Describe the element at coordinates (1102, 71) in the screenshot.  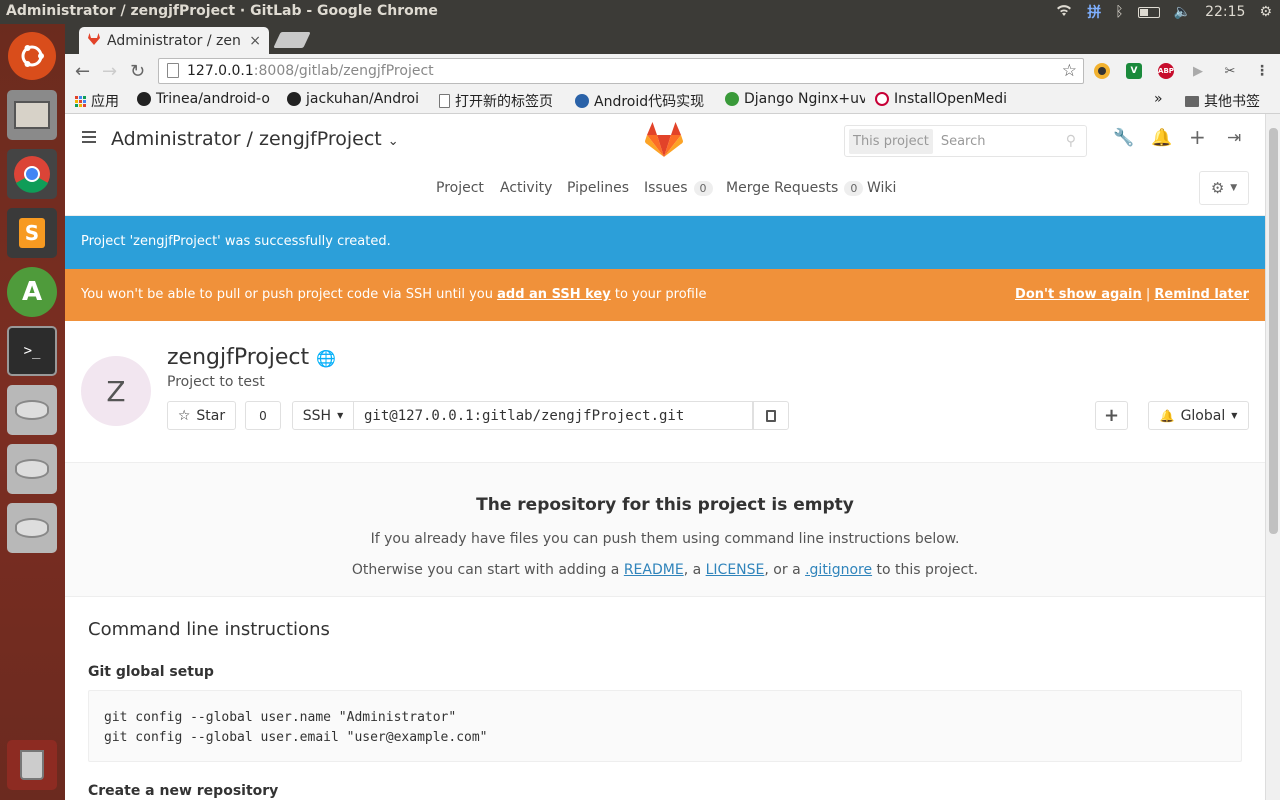
I see `extension-icon` at that location.